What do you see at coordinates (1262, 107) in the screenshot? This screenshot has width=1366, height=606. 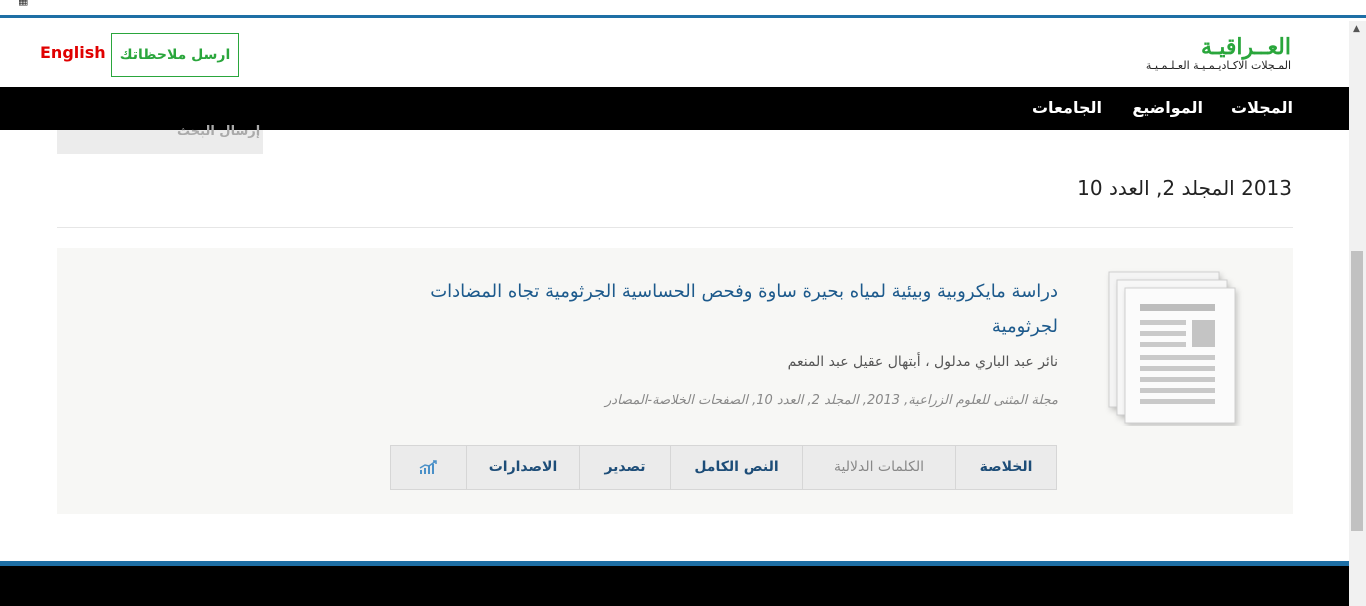 I see `nav-journals: المجلات` at bounding box center [1262, 107].